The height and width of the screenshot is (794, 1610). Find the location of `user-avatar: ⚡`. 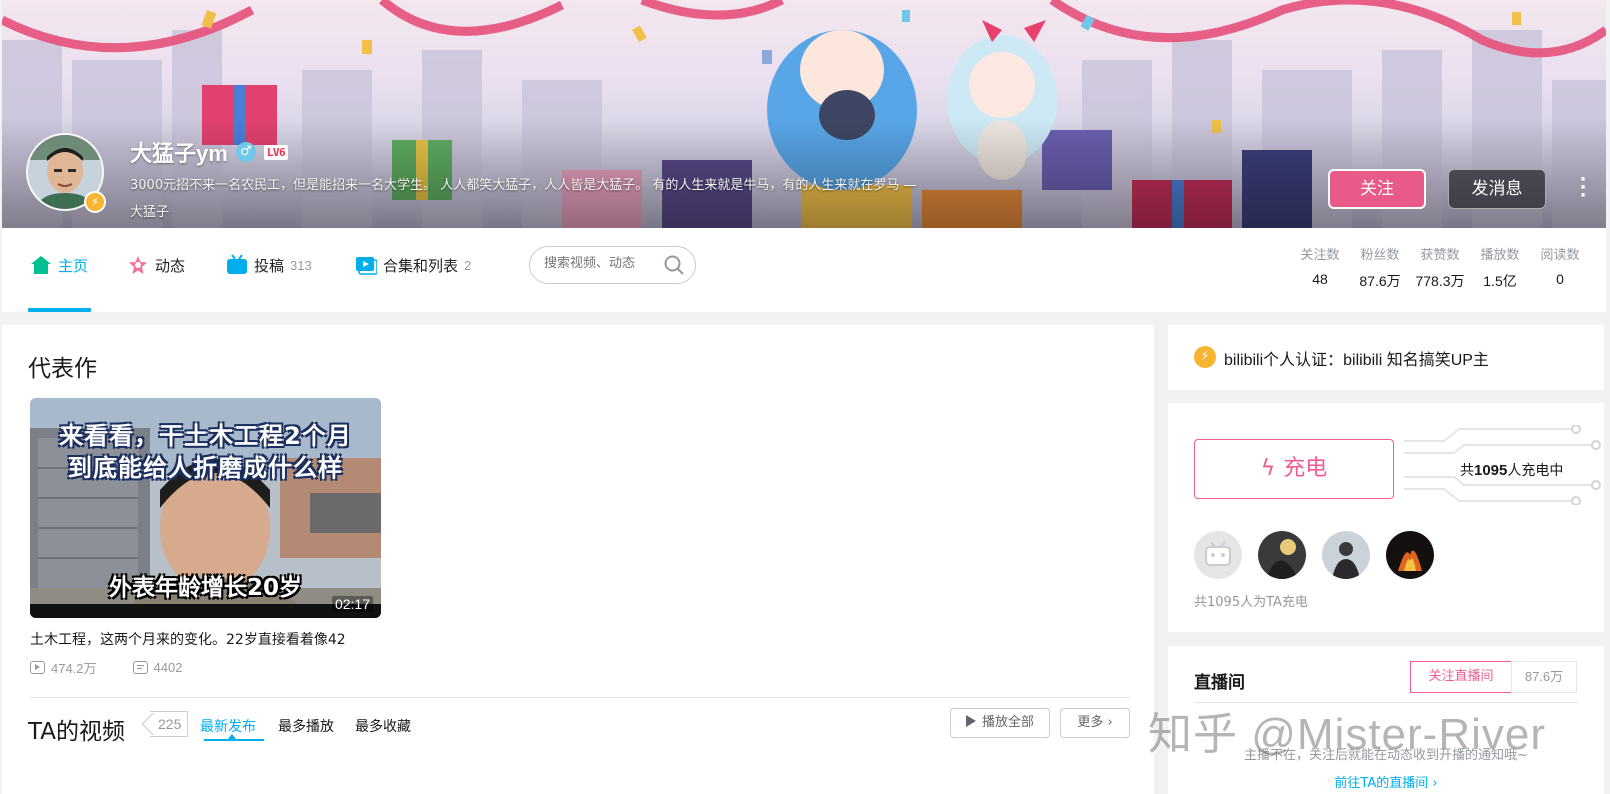

user-avatar: ⚡ is located at coordinates (66, 173).